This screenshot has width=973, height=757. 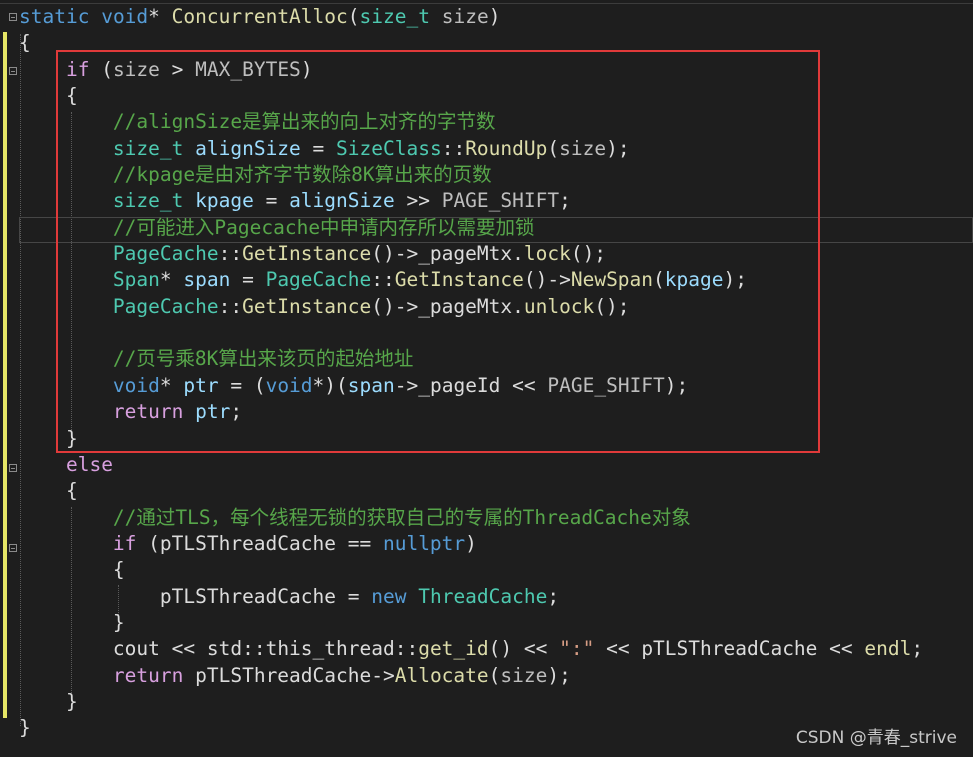 What do you see at coordinates (888, 649) in the screenshot?
I see `function-name: endl` at bounding box center [888, 649].